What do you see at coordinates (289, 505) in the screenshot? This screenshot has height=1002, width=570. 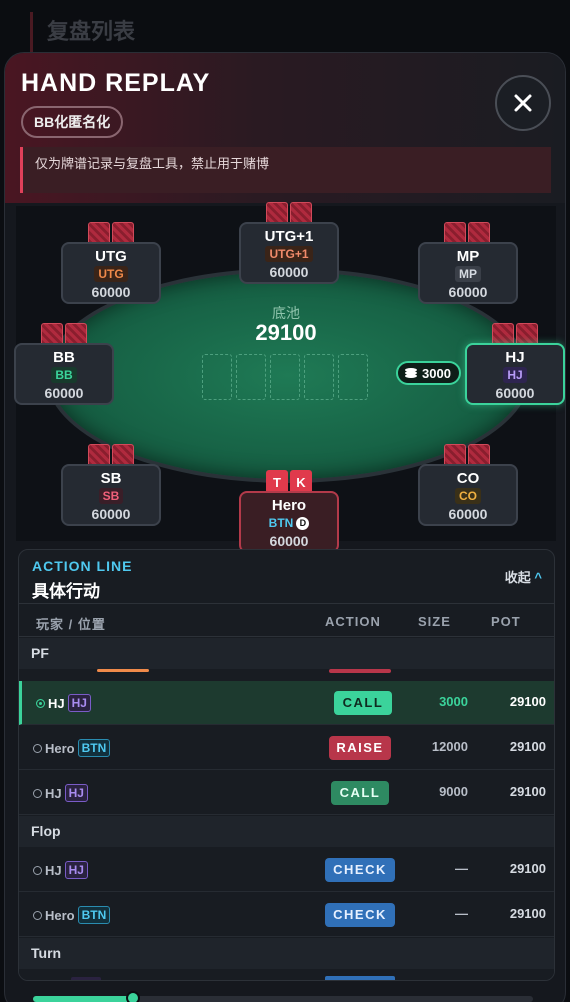 I see `seat-name: Hero` at bounding box center [289, 505].